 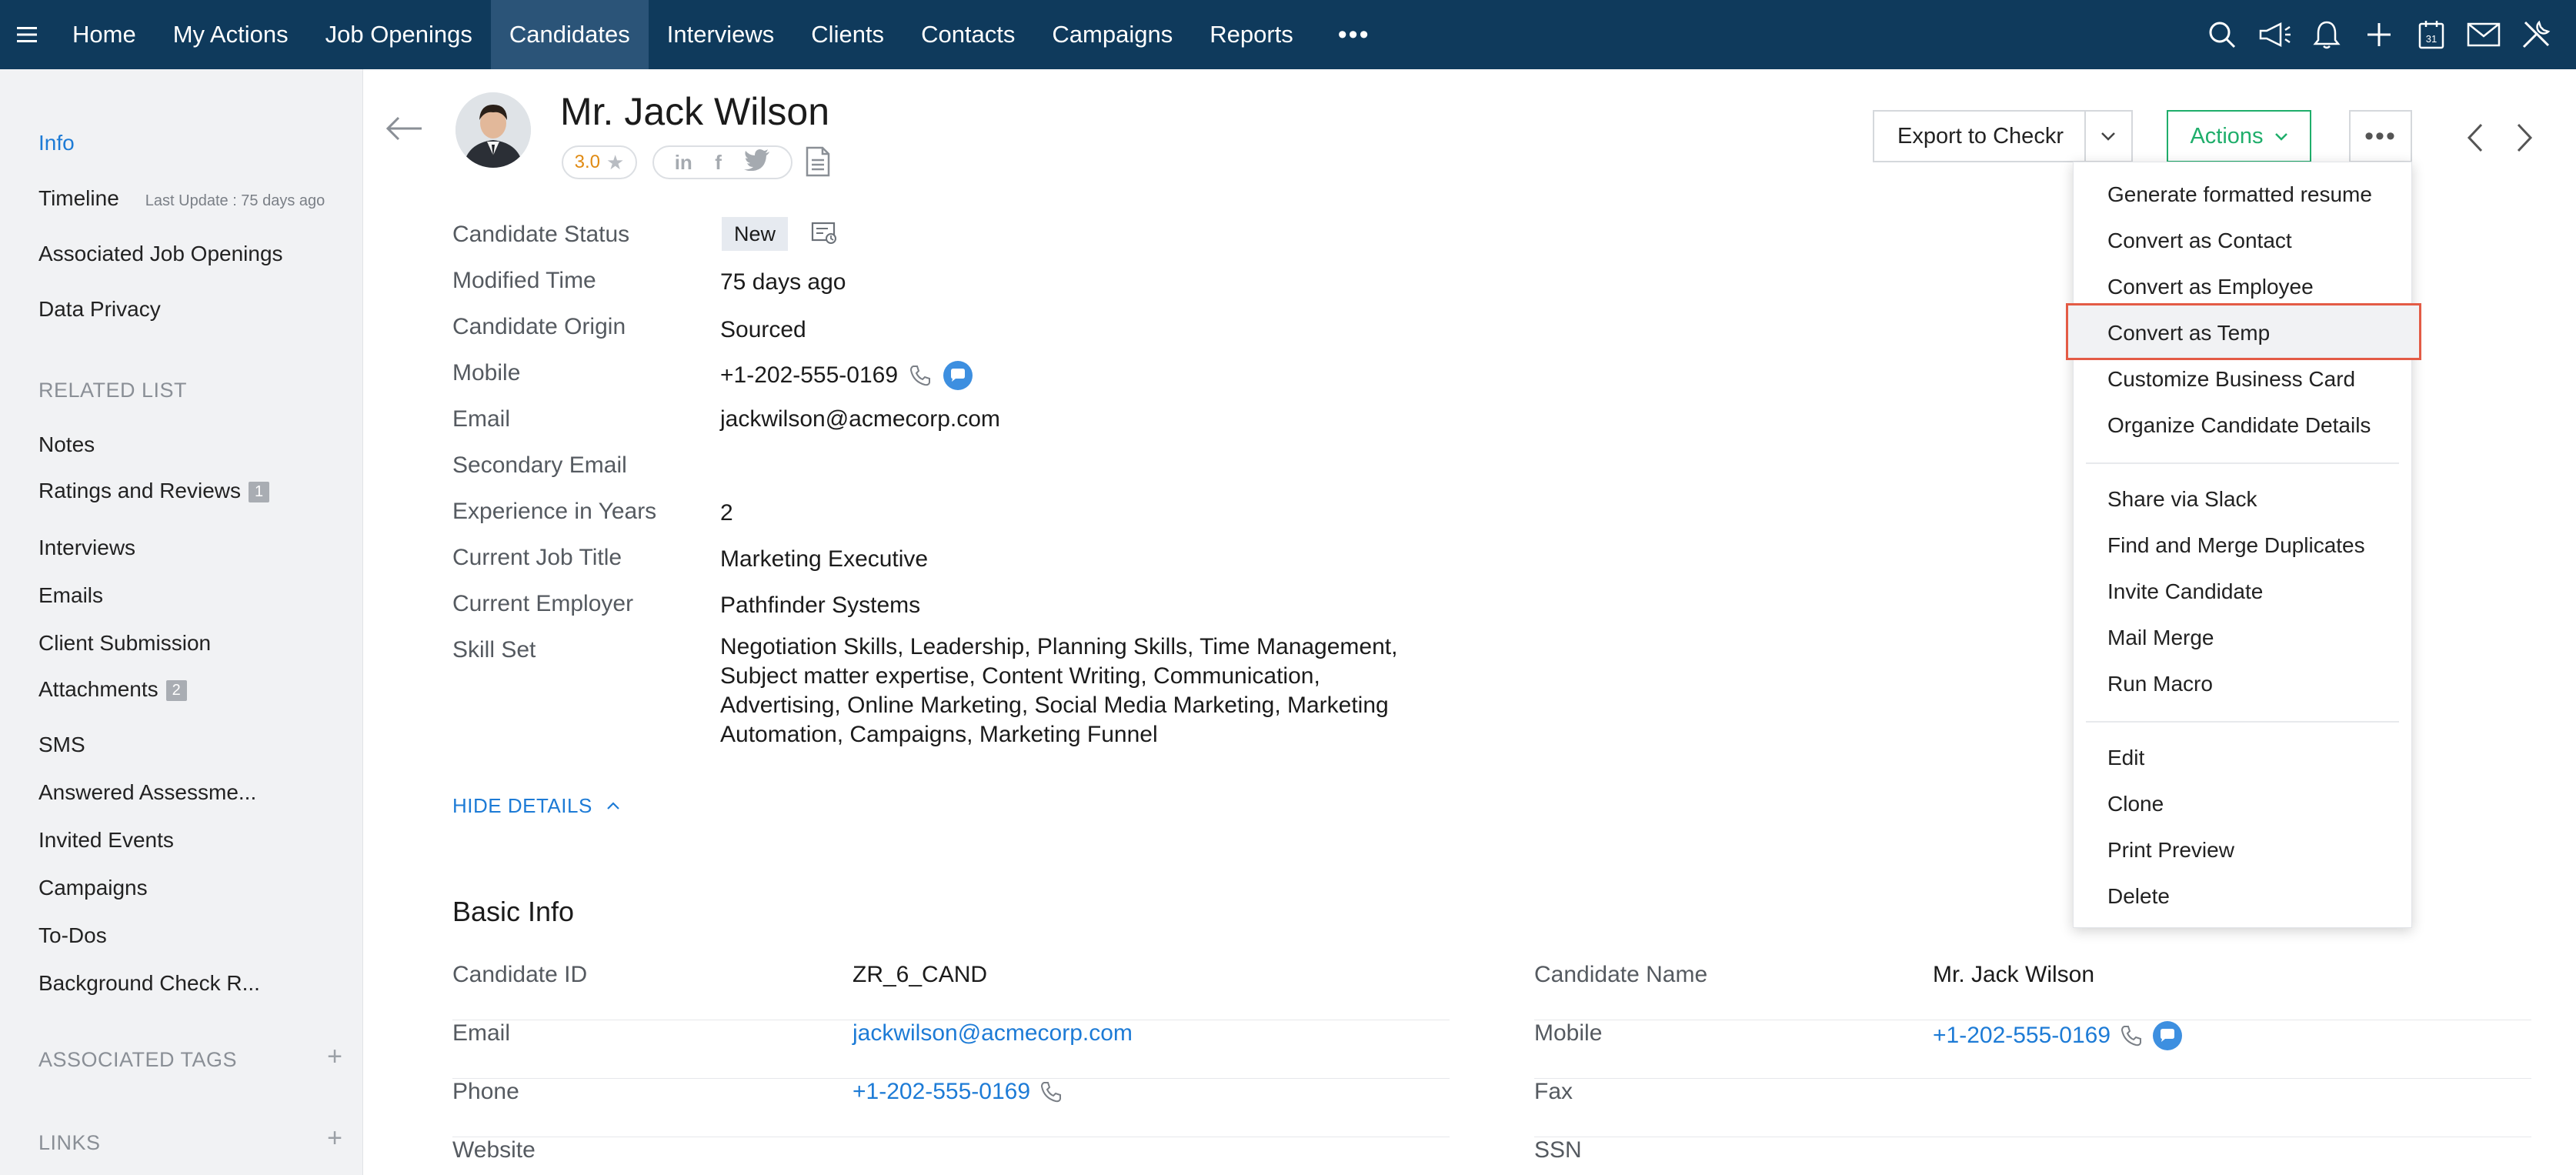 What do you see at coordinates (70, 596) in the screenshot?
I see `sidebar-item-emails: Emails` at bounding box center [70, 596].